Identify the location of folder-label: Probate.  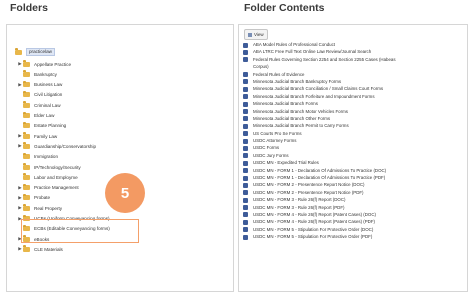
(42, 198).